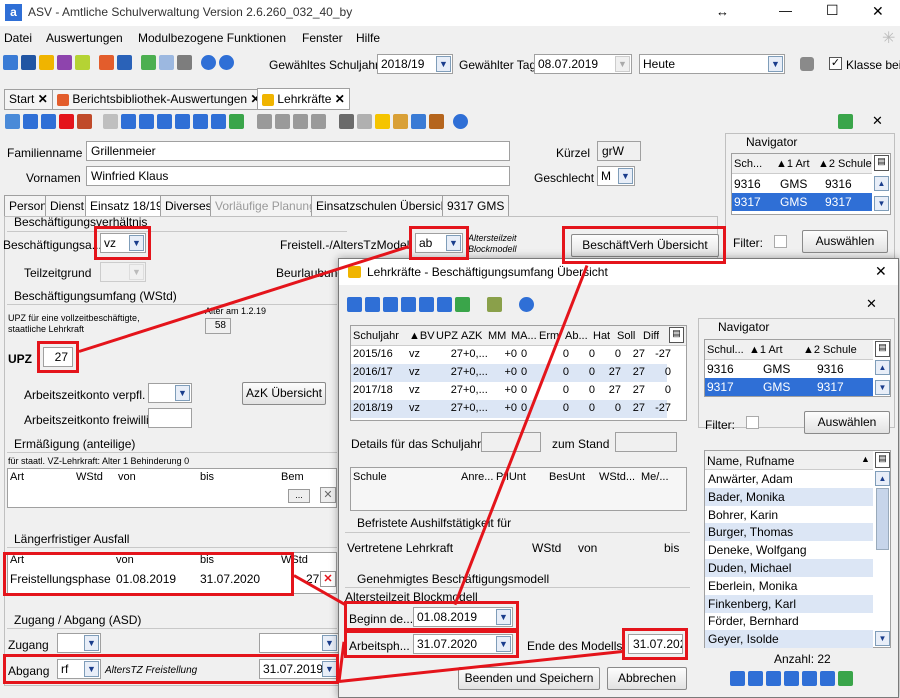 The height and width of the screenshot is (698, 900). I want to click on report-icon, so click(106, 62).